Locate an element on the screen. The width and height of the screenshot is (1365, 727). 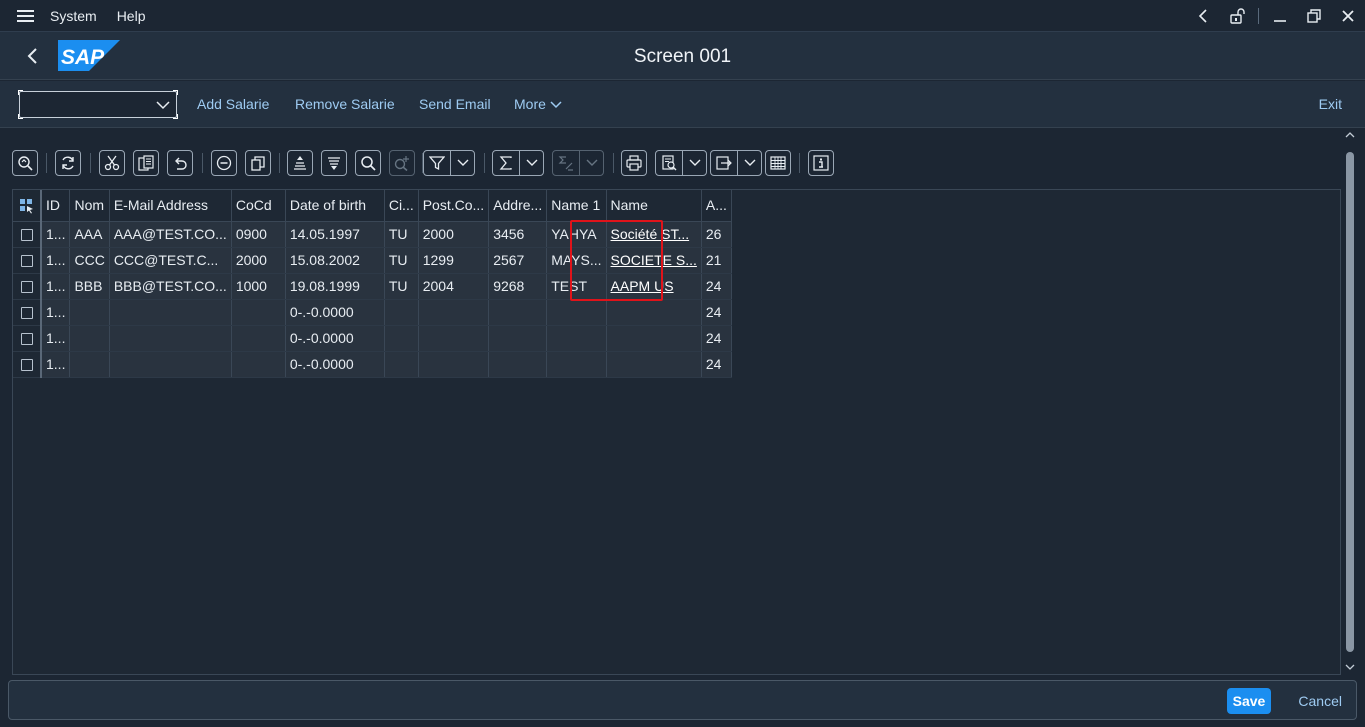
filter-menu-button is located at coordinates (449, 163).